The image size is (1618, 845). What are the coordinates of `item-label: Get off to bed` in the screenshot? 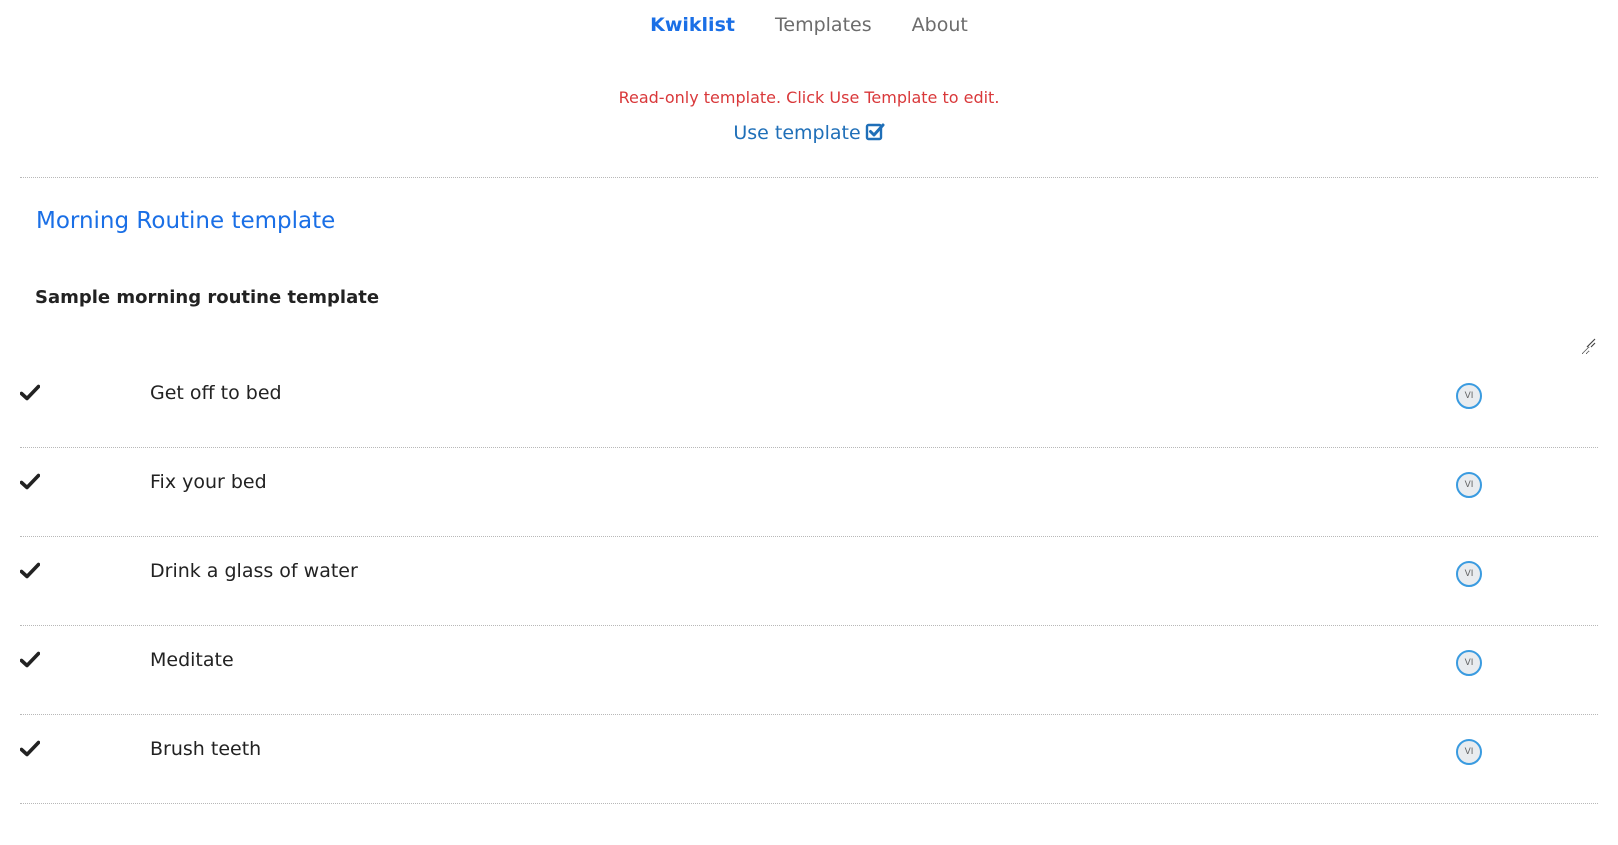 It's located at (216, 393).